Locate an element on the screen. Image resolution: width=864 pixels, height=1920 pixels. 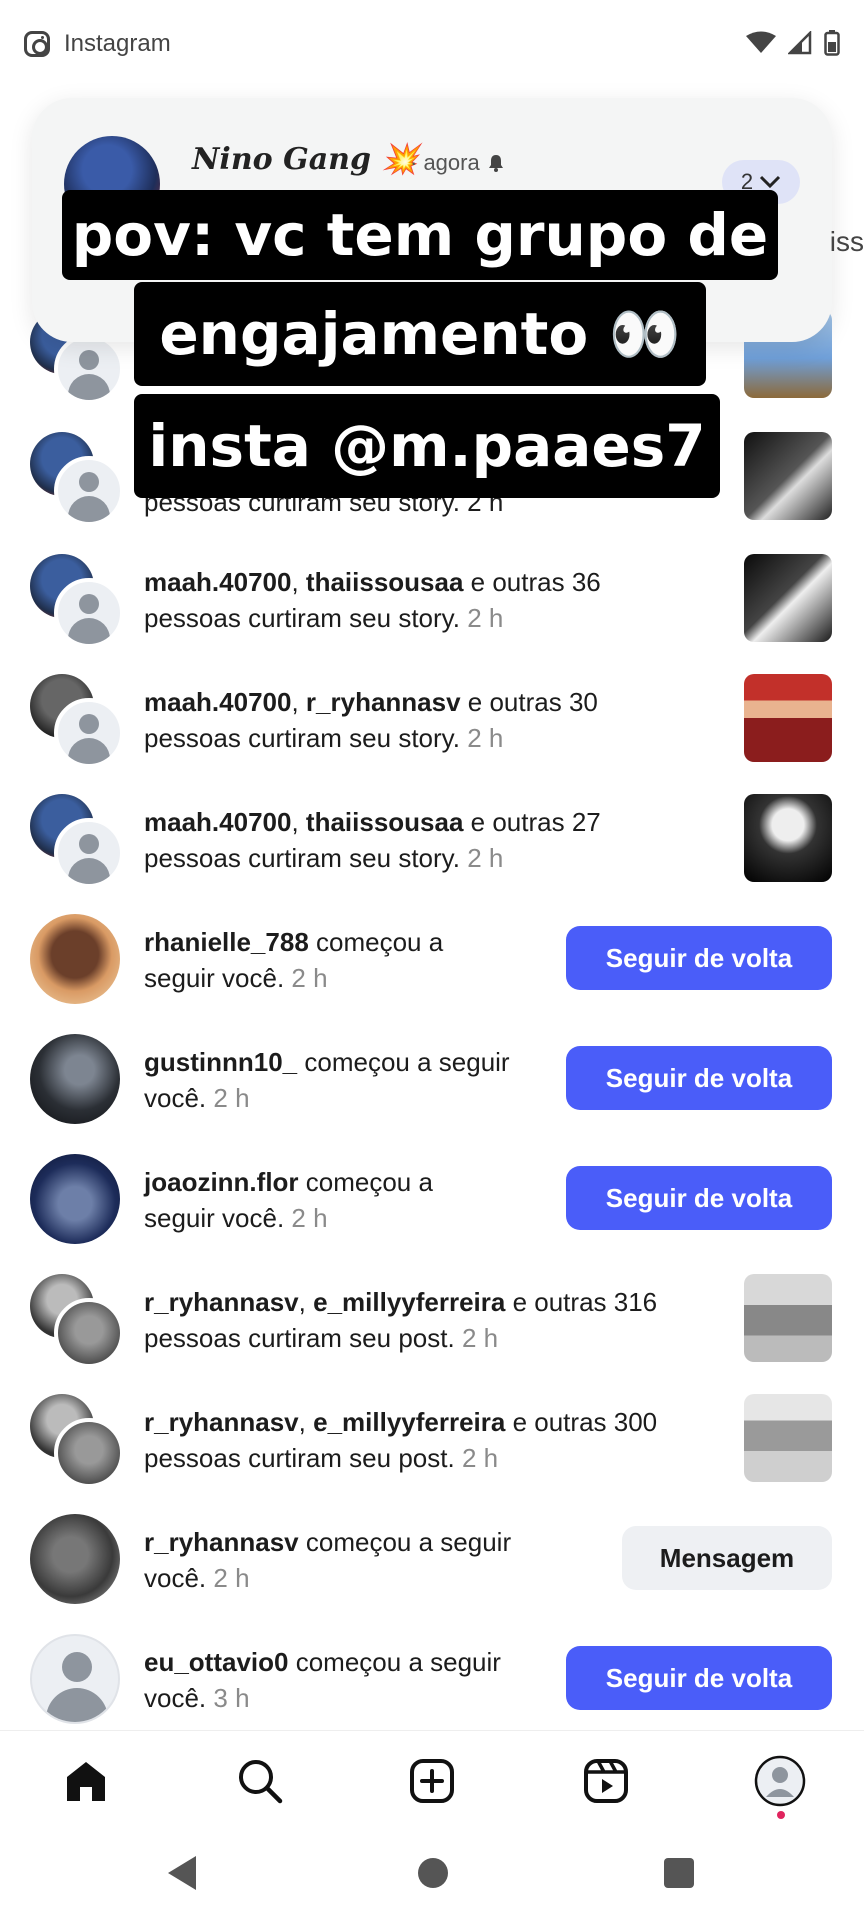
create-icon is located at coordinates (432, 1781).